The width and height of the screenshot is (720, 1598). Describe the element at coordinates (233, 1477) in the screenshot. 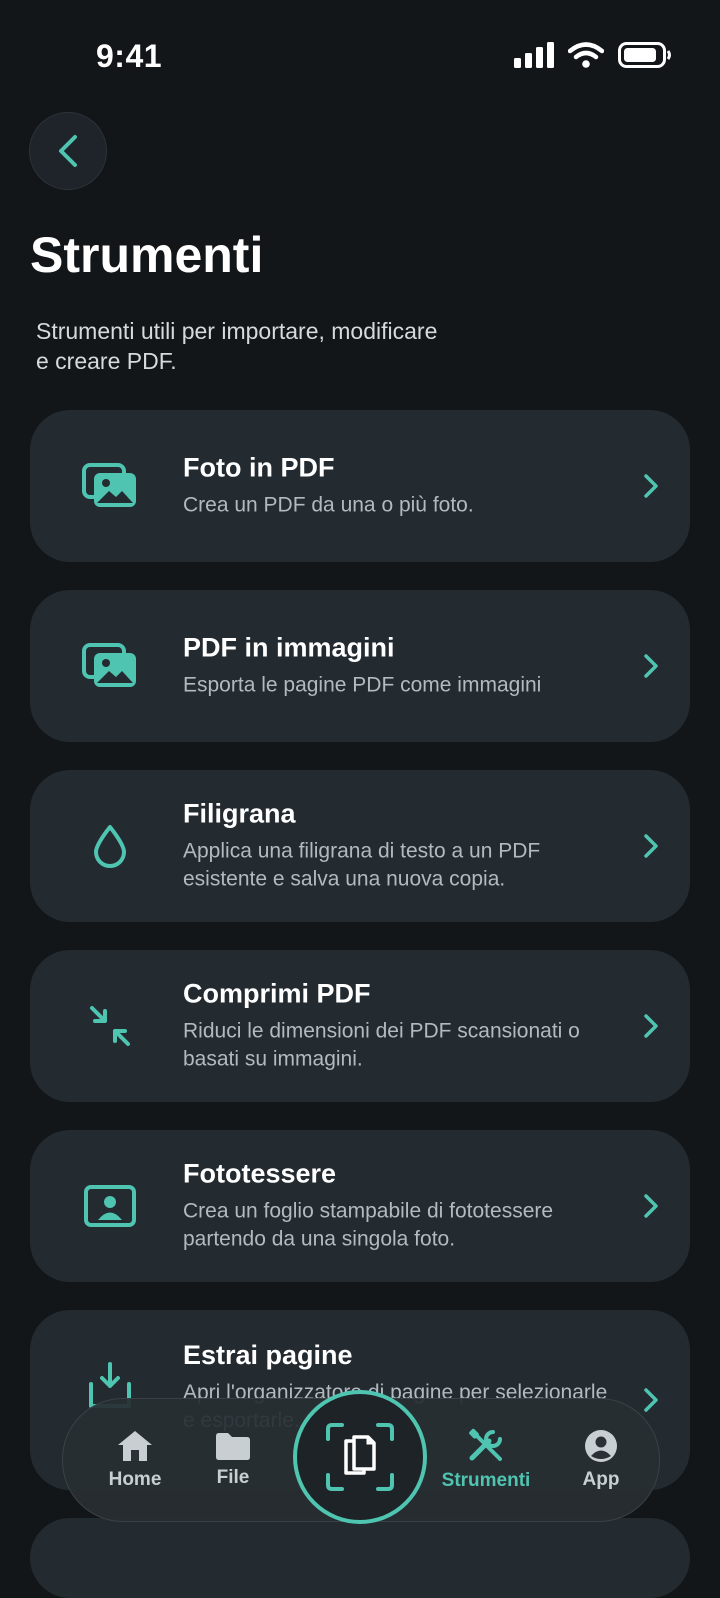

I see `tab-label: File` at that location.